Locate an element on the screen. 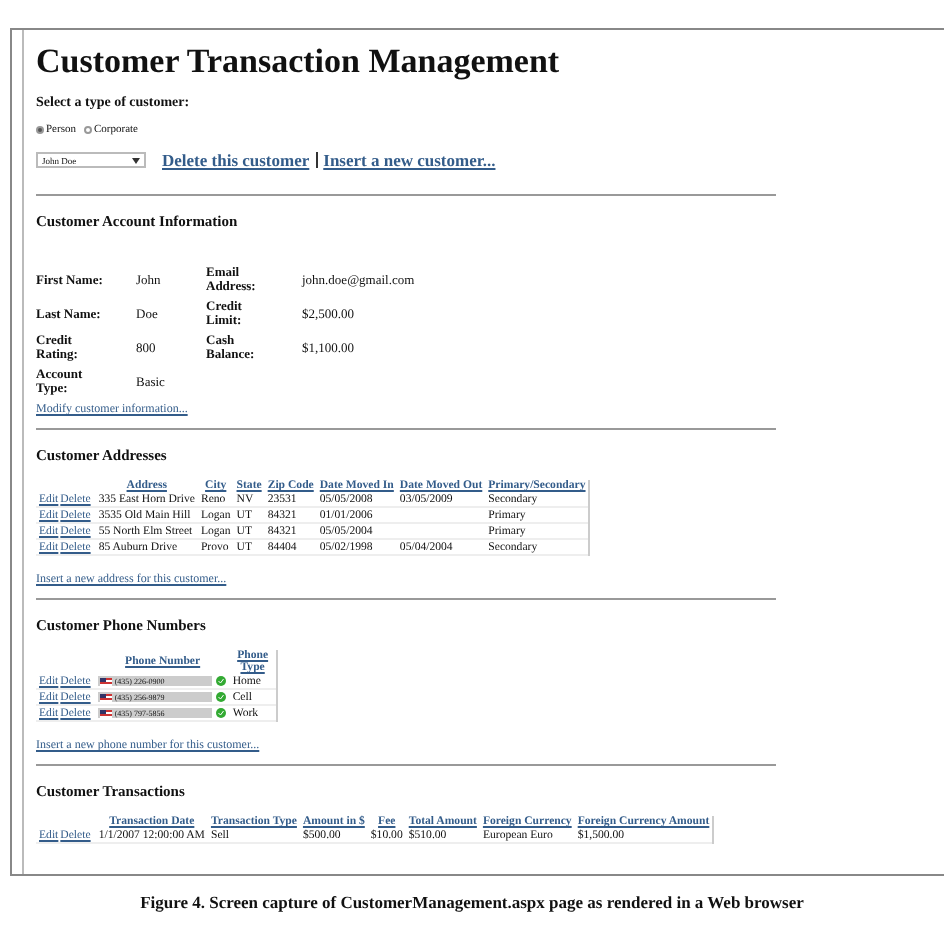 The image size is (944, 938). page-title: Customer Transaction Management is located at coordinates (299, 62).